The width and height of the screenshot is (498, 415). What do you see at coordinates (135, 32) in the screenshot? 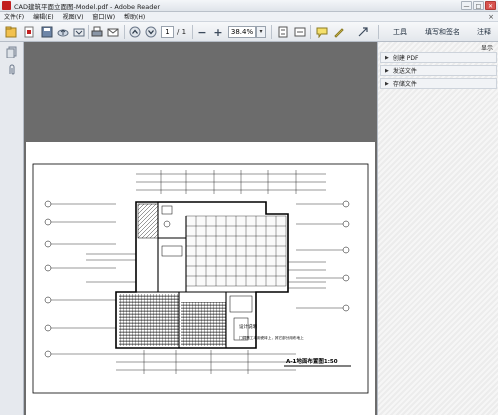
I see `previous-page-icon` at bounding box center [135, 32].